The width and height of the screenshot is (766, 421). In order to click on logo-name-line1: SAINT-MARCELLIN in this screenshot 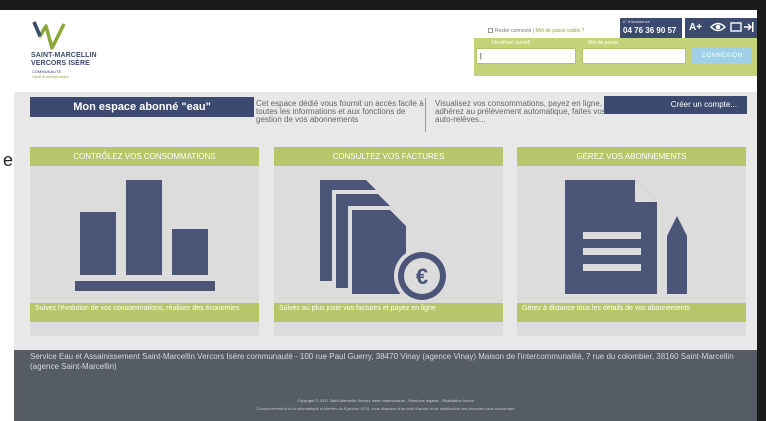, I will do `click(64, 55)`.